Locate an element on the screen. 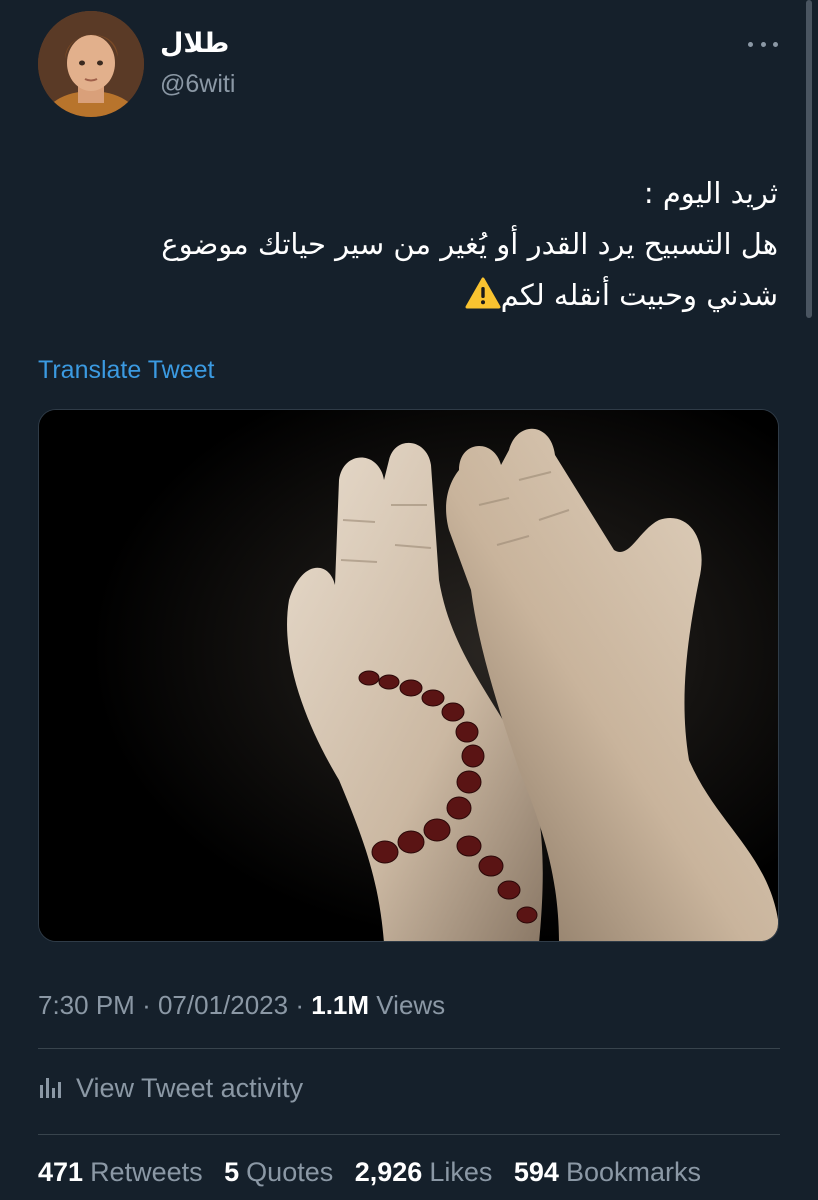  user-handle: @6witi is located at coordinates (197, 84).